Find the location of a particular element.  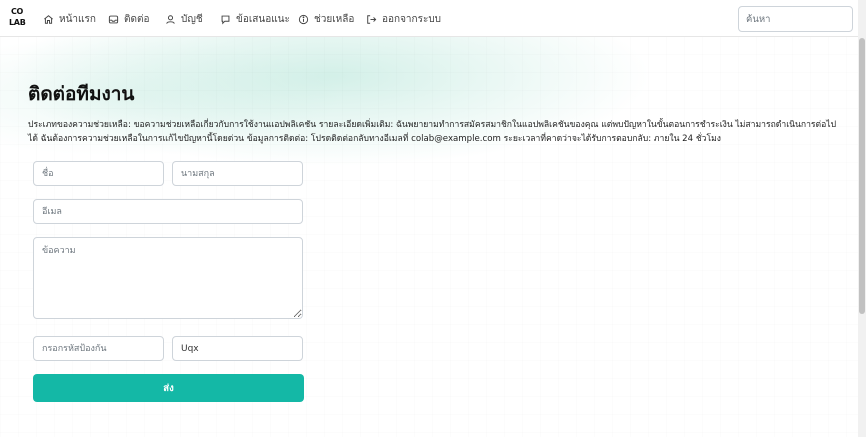

email-field is located at coordinates (168, 211).